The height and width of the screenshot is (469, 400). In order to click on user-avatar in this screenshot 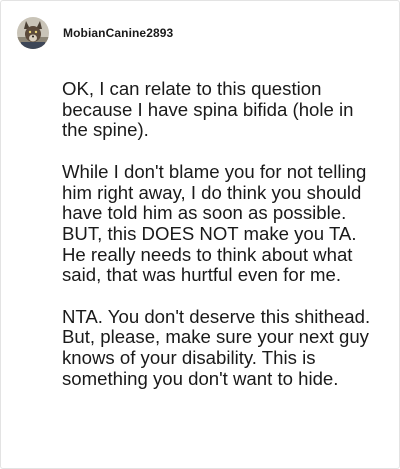, I will do `click(33, 33)`.